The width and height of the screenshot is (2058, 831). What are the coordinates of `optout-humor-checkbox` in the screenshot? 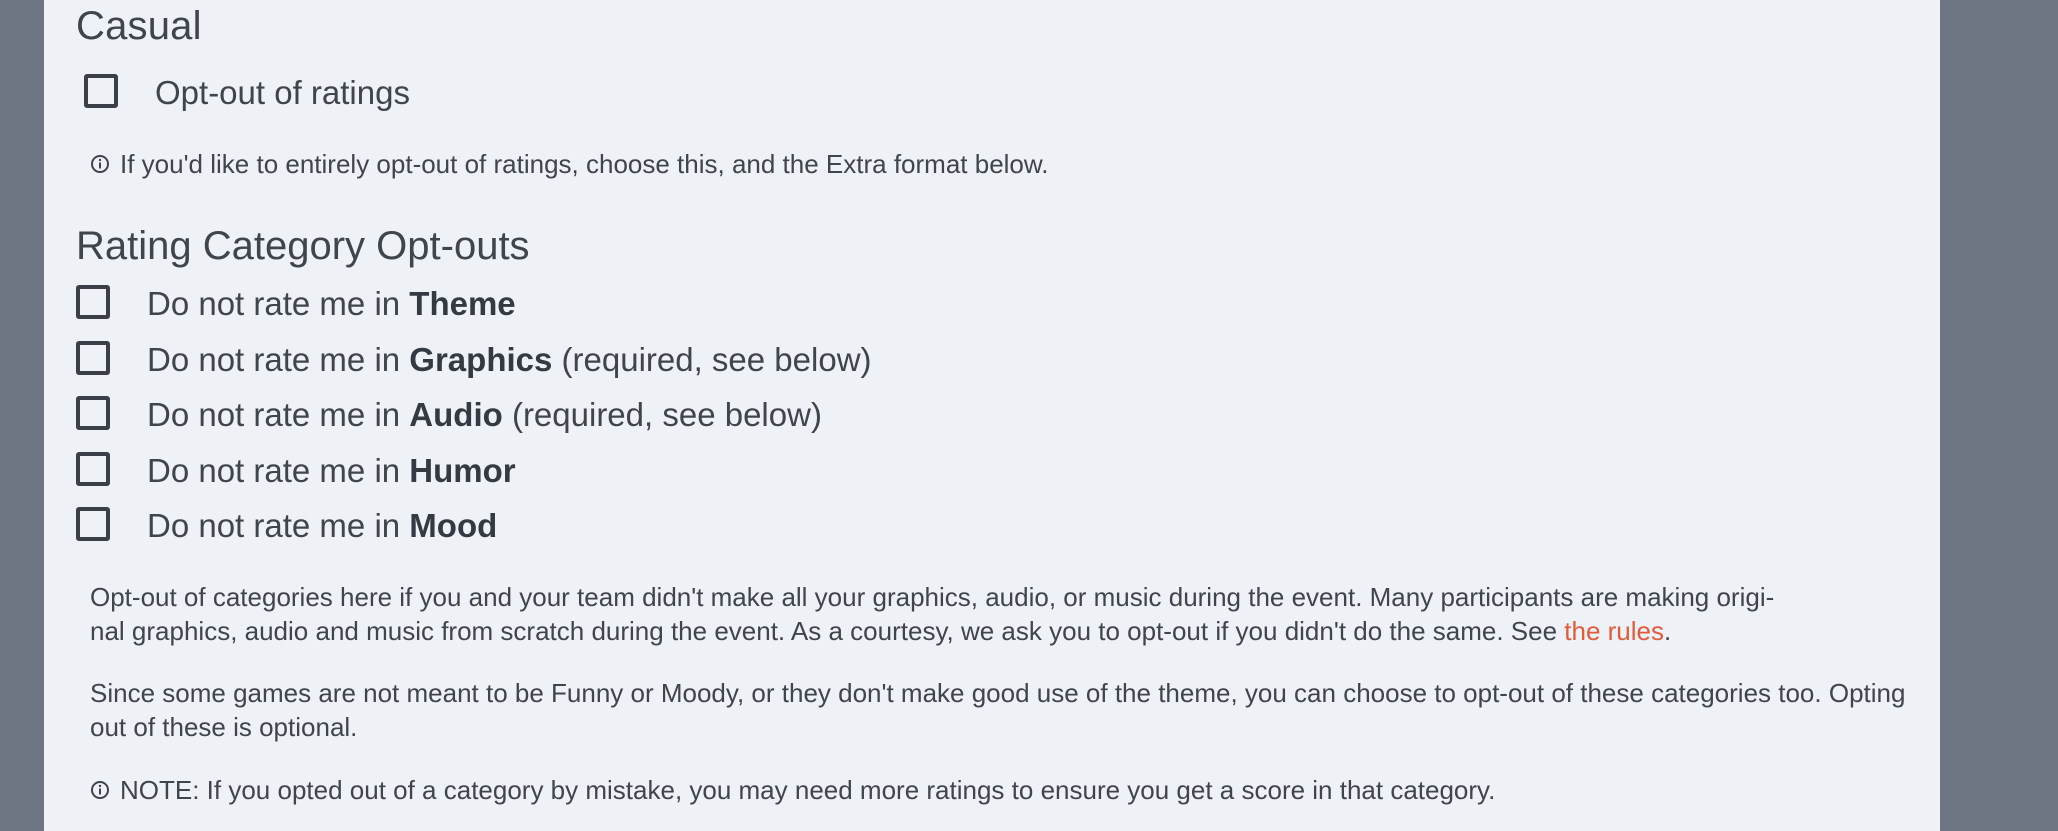 It's located at (93, 469).